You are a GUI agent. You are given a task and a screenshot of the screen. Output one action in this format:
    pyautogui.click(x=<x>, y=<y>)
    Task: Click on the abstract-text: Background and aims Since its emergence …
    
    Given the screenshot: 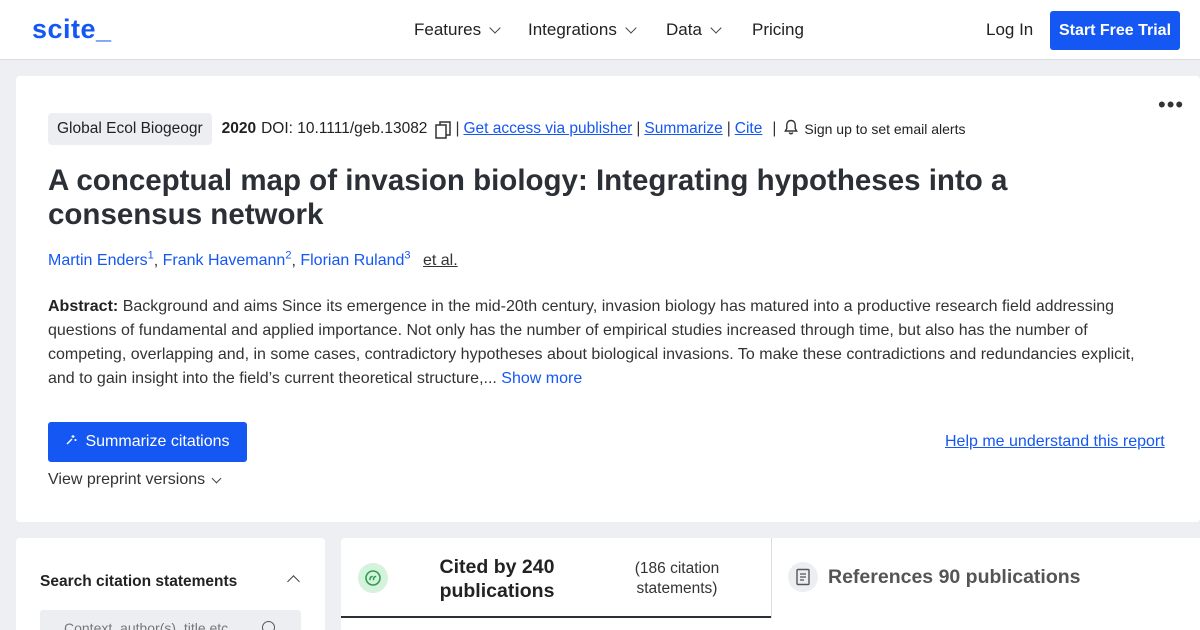 What is the action you would take?
    pyautogui.click(x=591, y=342)
    